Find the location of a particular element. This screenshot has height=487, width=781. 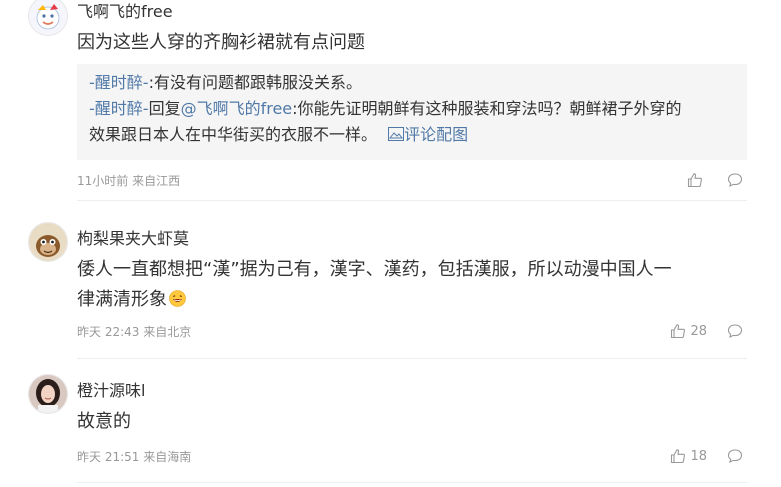

comment-actions: 28 is located at coordinates (706, 332).